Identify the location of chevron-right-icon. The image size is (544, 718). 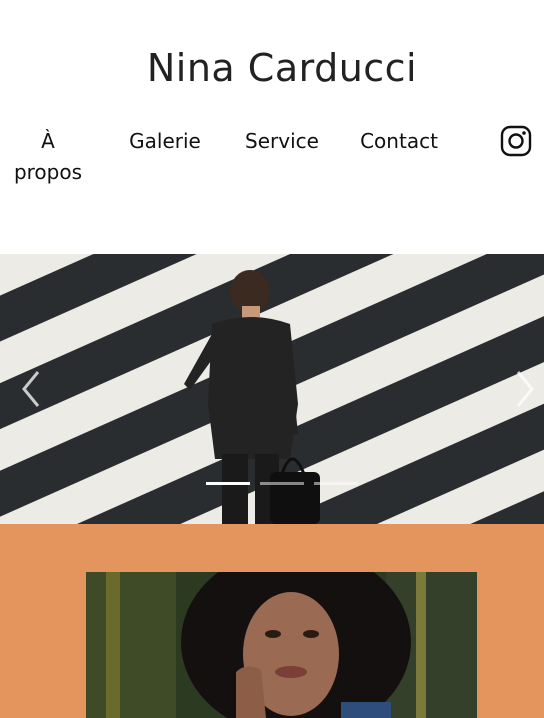
(525, 389).